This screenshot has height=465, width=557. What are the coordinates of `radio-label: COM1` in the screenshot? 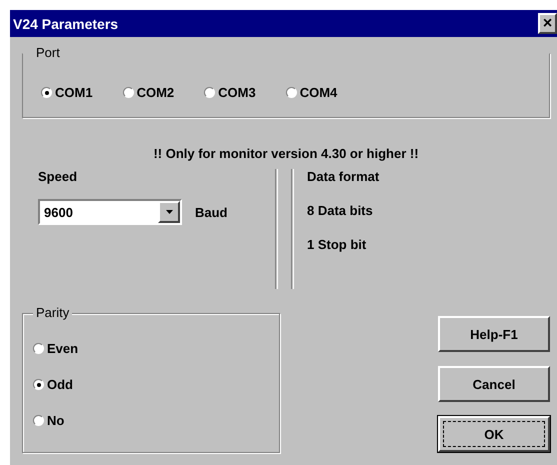 It's located at (74, 92).